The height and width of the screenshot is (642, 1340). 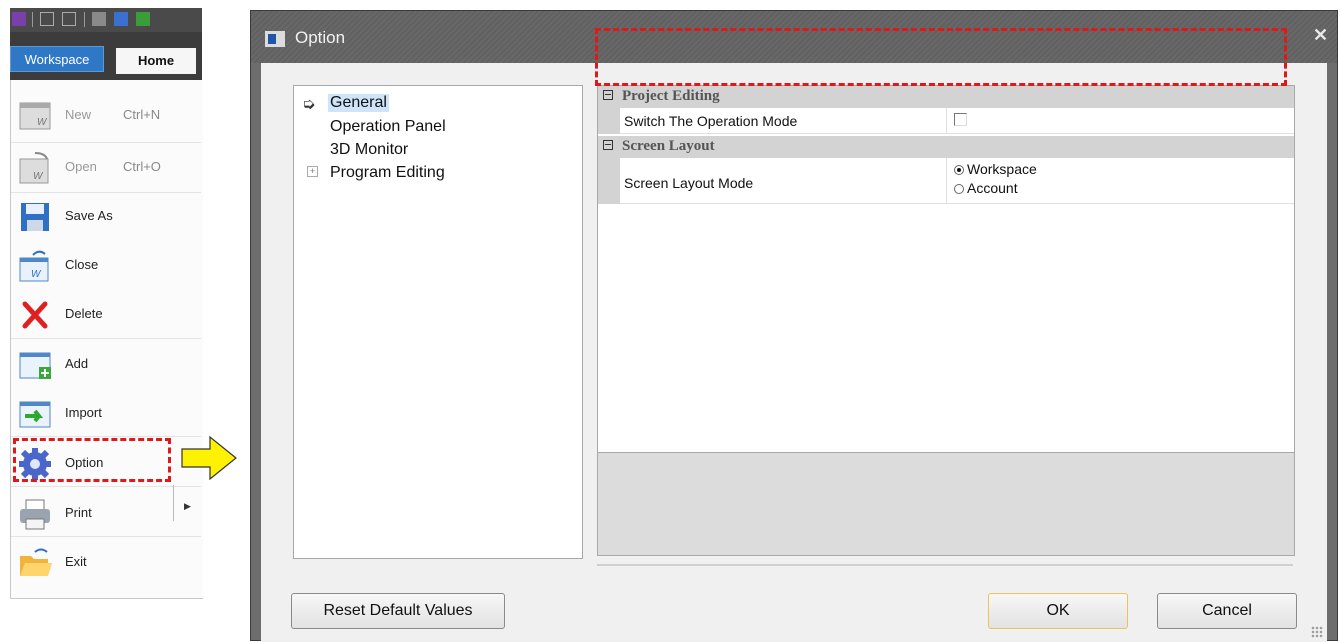 What do you see at coordinates (992, 188) in the screenshot?
I see `radio-label: Account` at bounding box center [992, 188].